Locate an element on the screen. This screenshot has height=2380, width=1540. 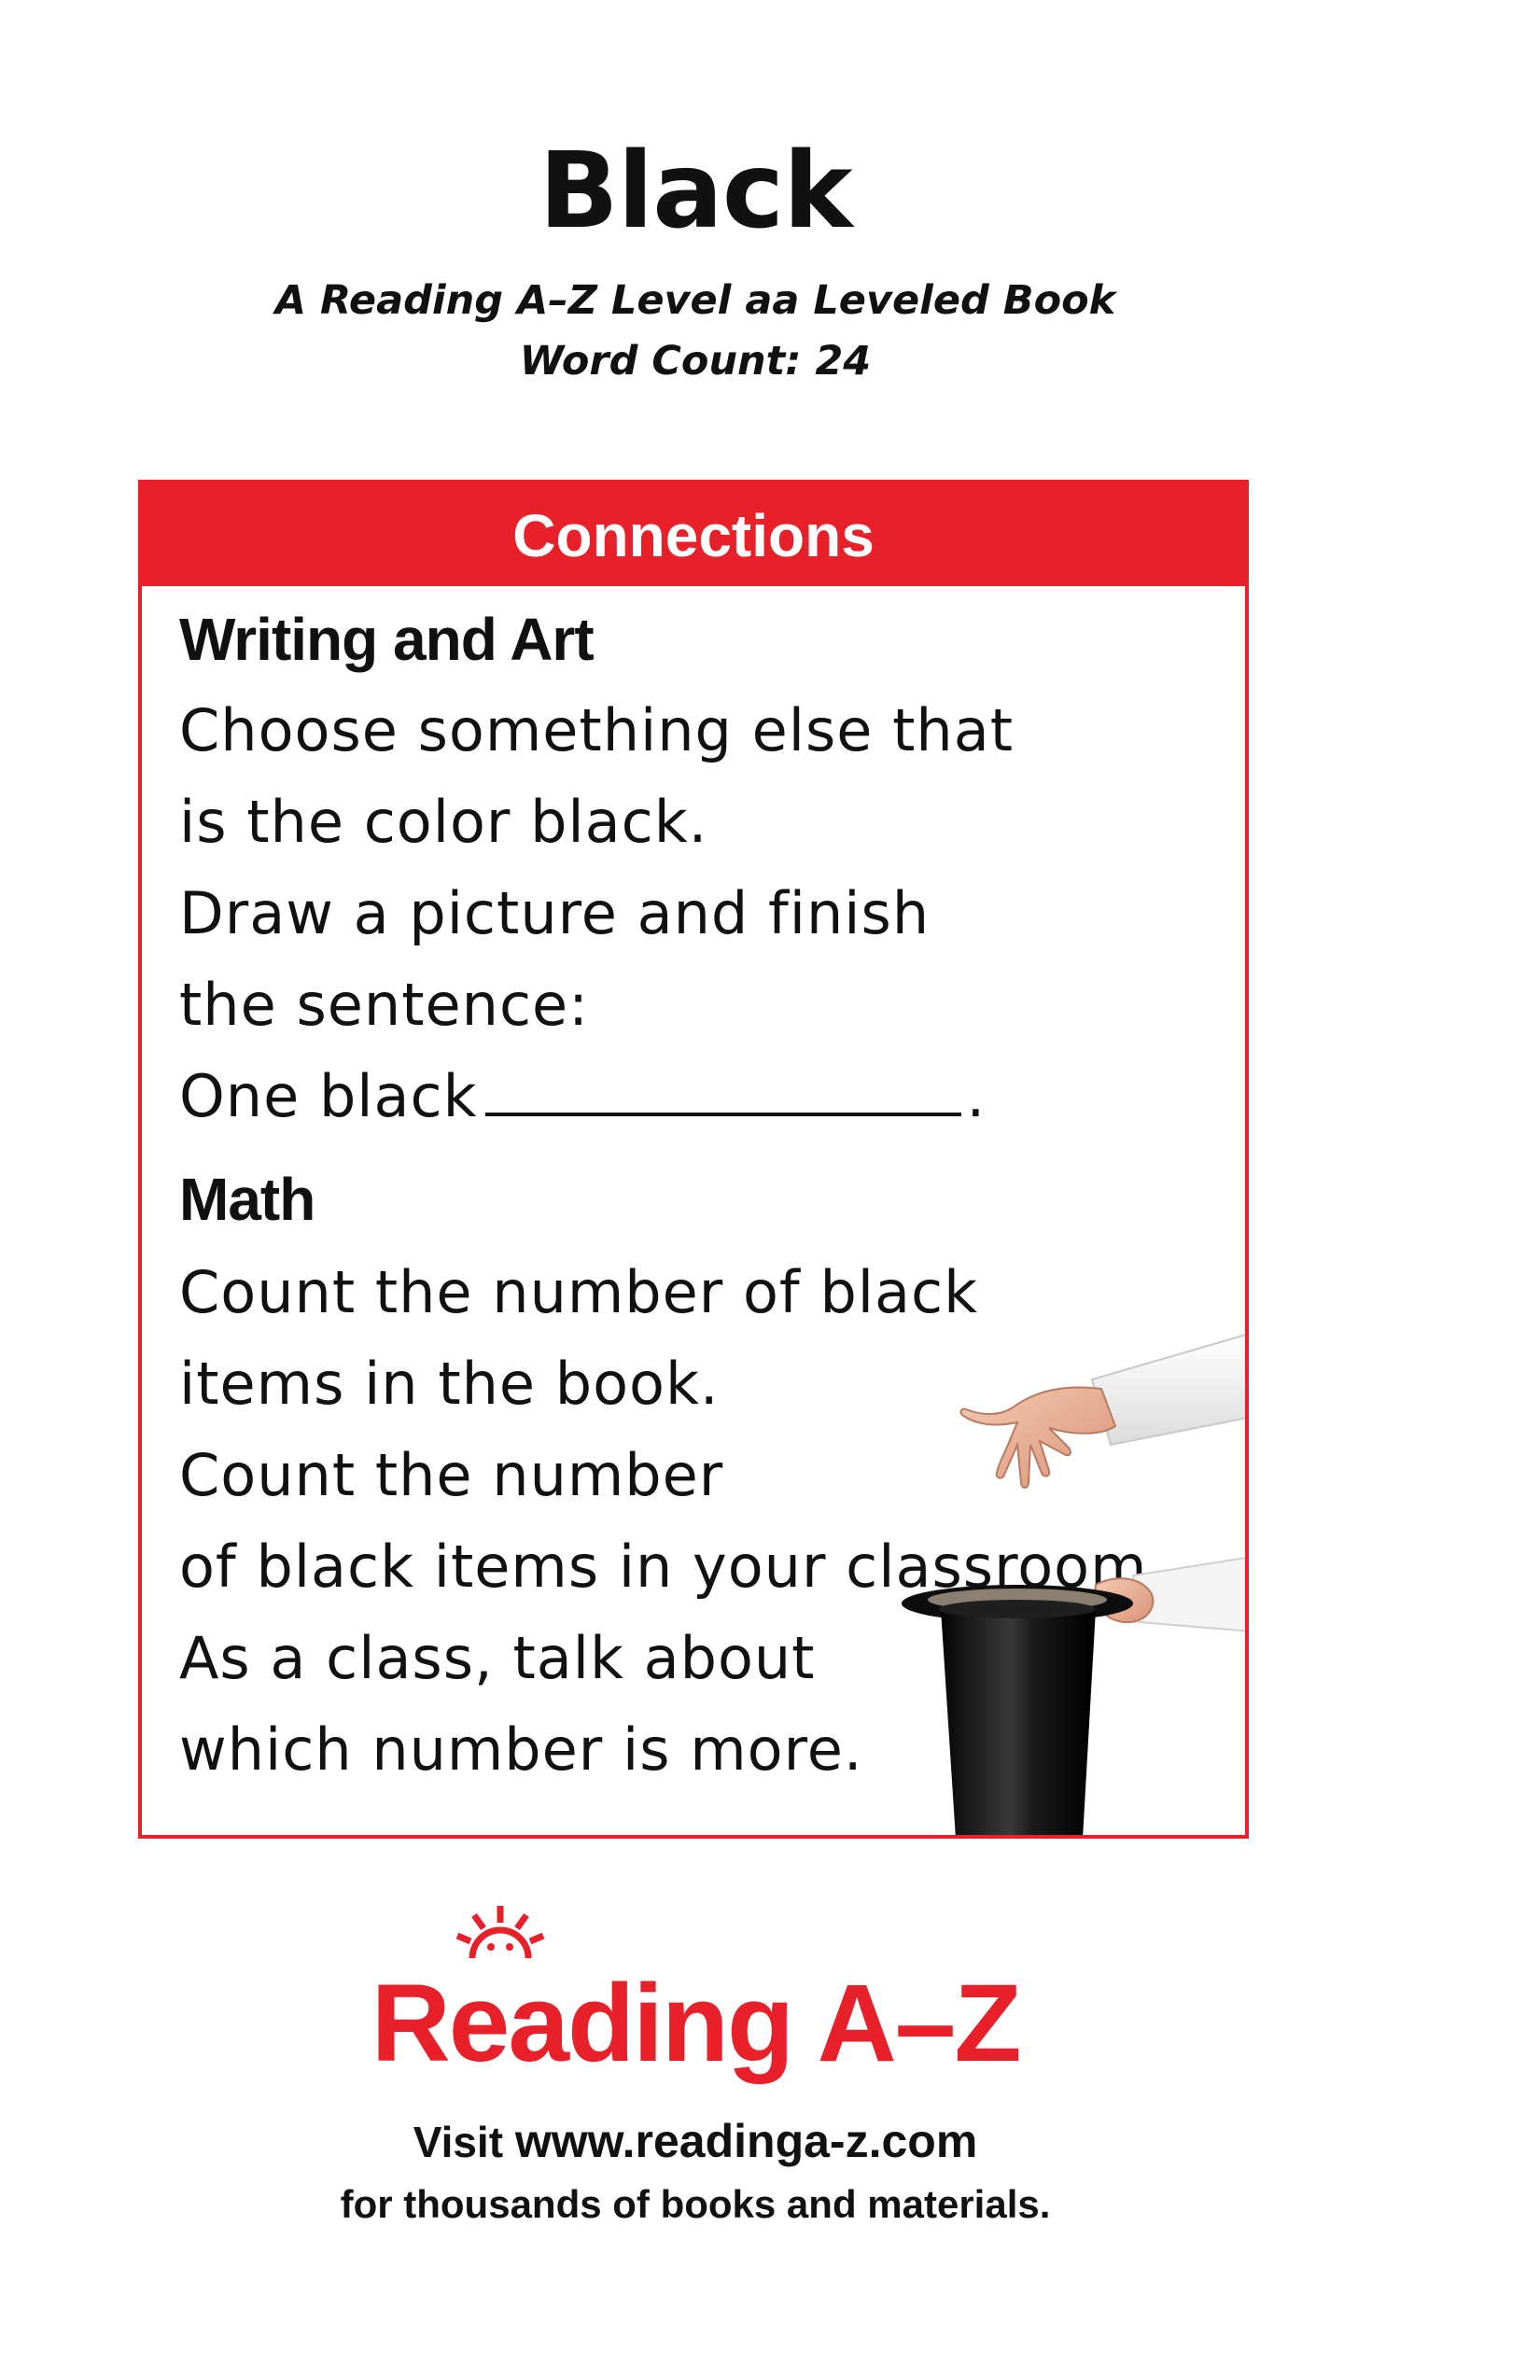
book-title: Black is located at coordinates (695, 191).